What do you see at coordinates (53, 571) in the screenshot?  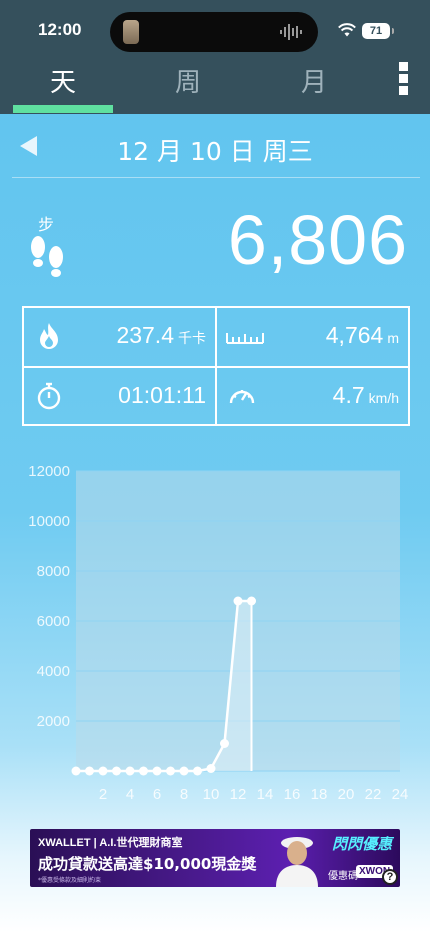 I see `chart-y-tick-label: 8000` at bounding box center [53, 571].